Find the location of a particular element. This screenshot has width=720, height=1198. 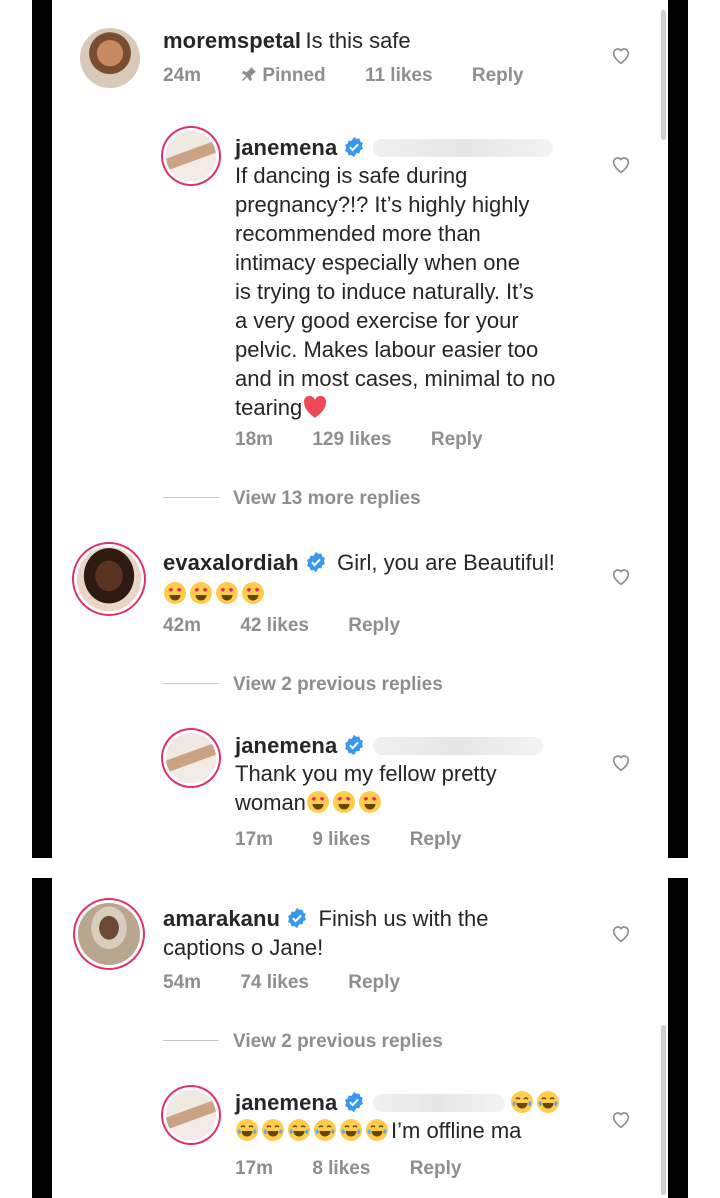

avatar-amarakanu is located at coordinates (109, 934).